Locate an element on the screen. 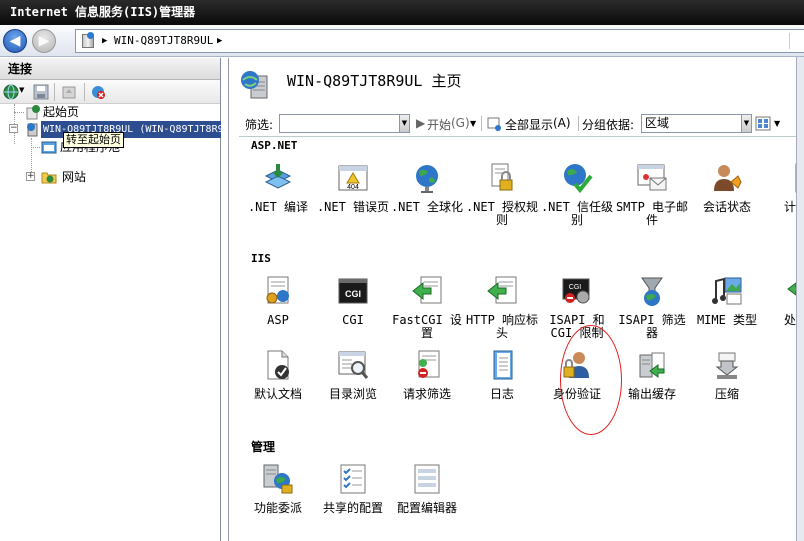  feature-net-globalization: .NET 全球化 is located at coordinates (427, 188).